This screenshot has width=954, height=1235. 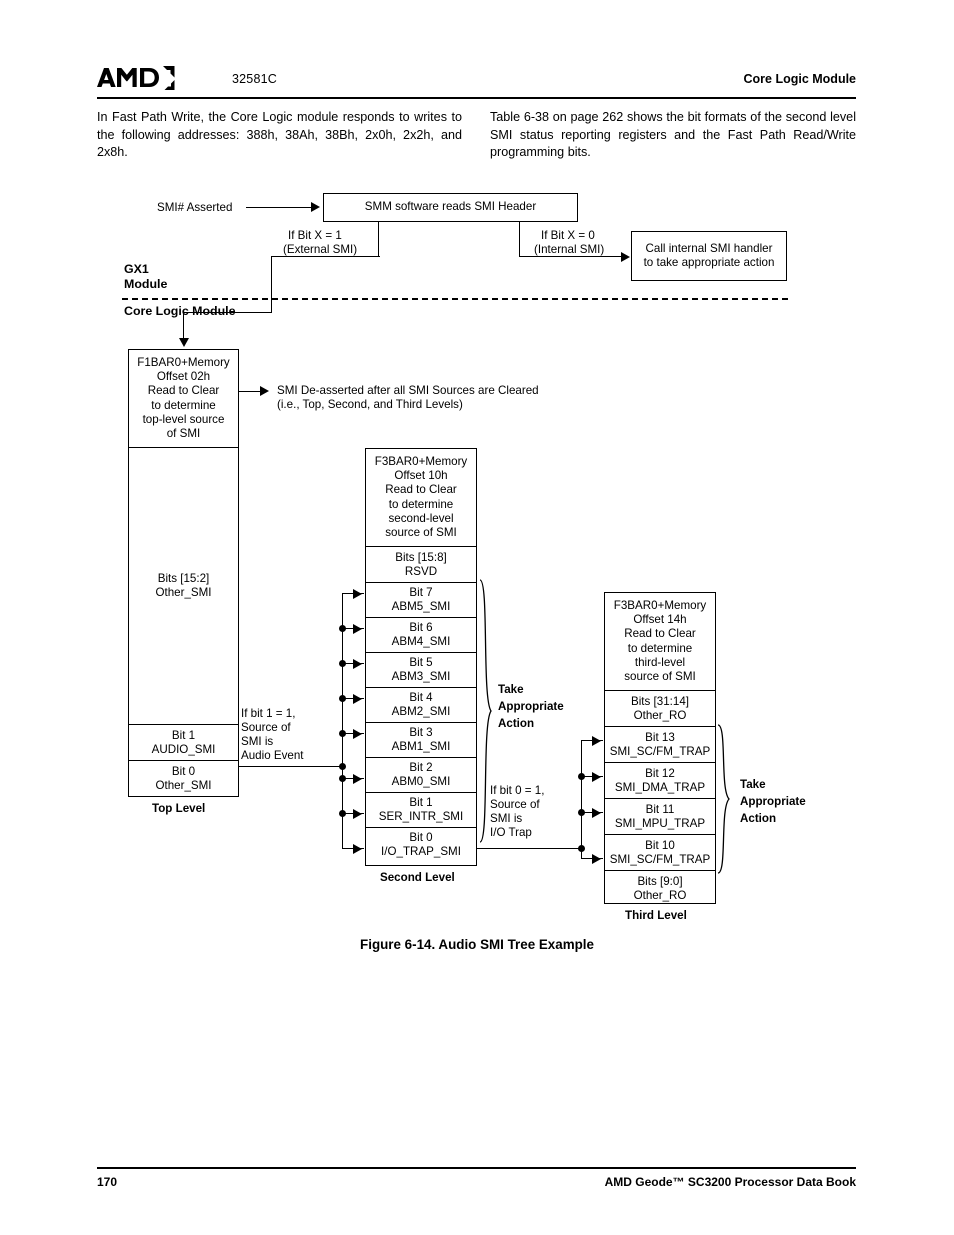 I want to click on audio-note-line1: If bit 1 = 1,, so click(x=268, y=713).